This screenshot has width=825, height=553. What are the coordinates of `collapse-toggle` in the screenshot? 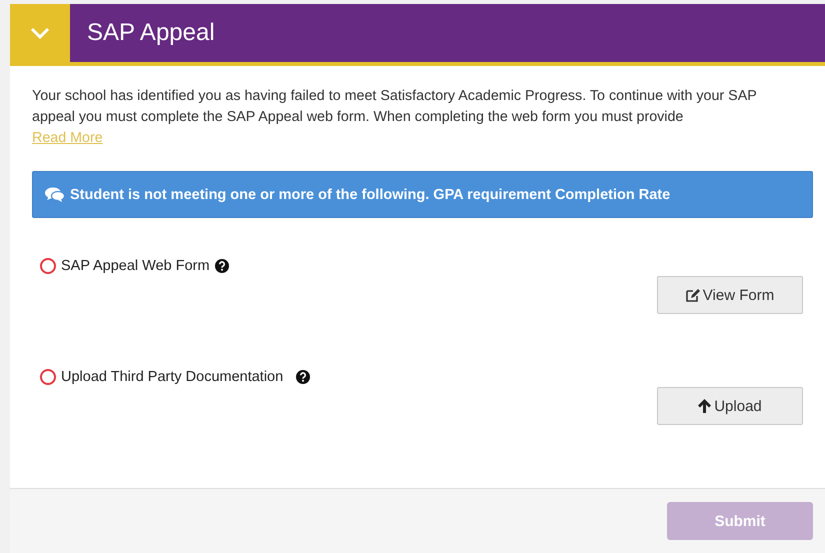 It's located at (40, 33).